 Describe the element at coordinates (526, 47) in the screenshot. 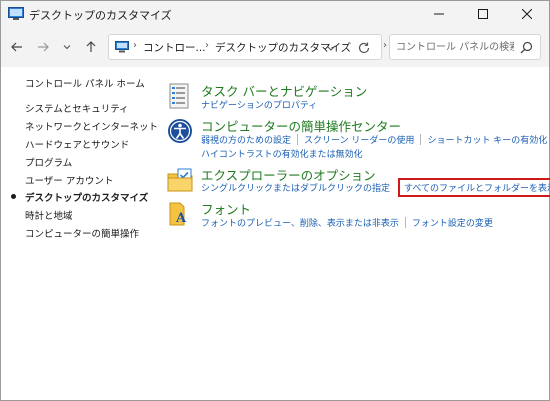

I see `search-icon` at that location.